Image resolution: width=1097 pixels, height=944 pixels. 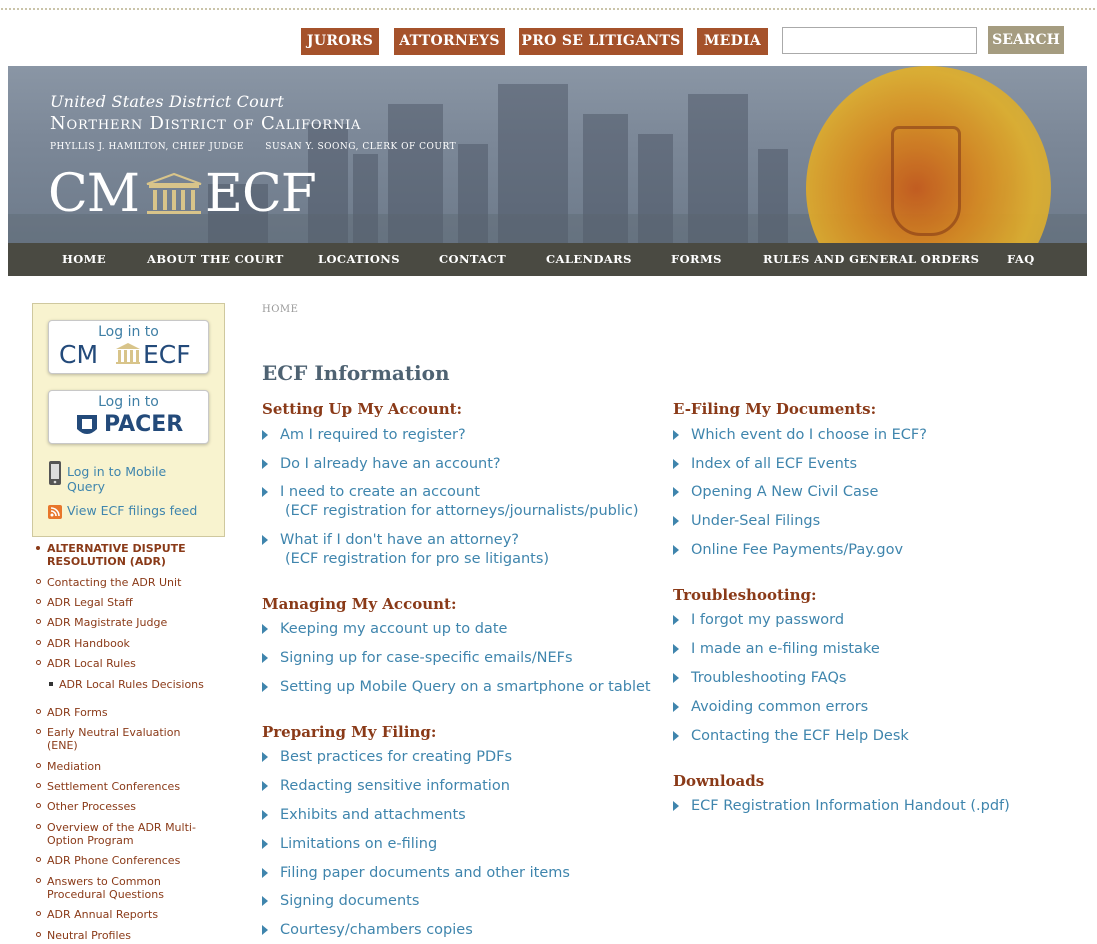 I want to click on section-heading-downloads: Downloads, so click(x=719, y=781).